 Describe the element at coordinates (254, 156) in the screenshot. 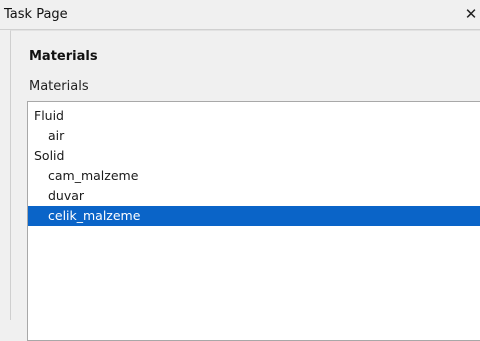

I see `list-item-solid: Solid` at that location.